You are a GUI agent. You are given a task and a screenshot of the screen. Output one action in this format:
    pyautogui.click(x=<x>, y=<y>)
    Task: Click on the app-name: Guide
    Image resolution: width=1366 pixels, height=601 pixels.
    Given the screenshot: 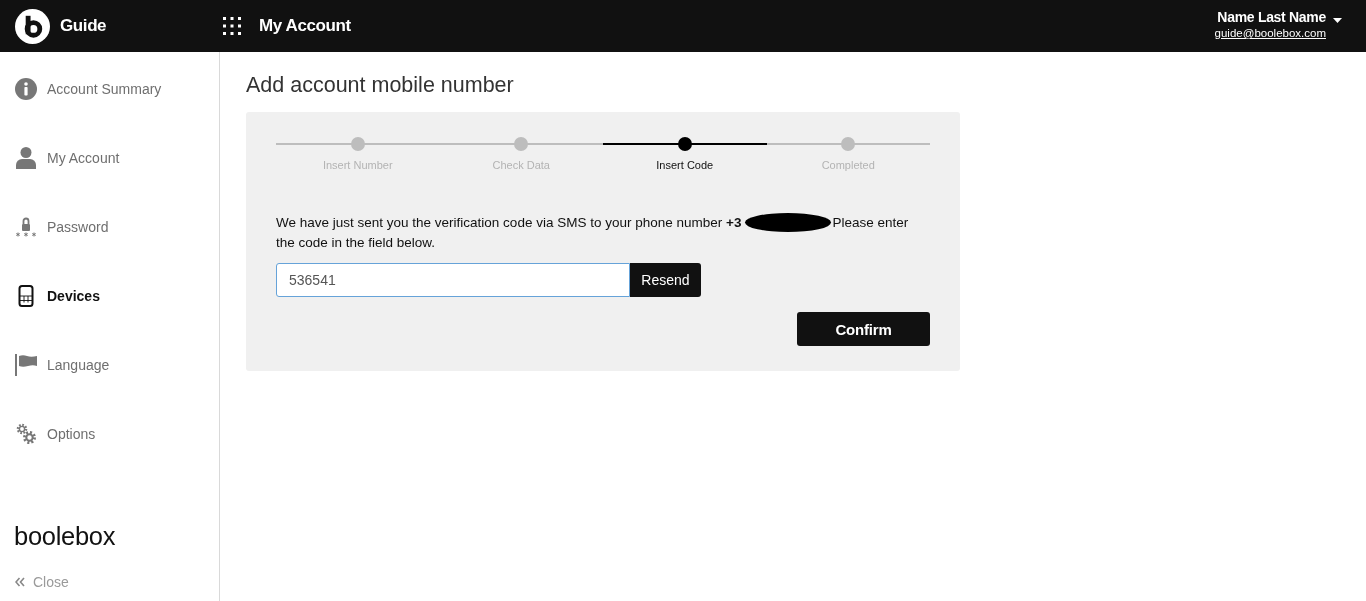 What is the action you would take?
    pyautogui.click(x=83, y=26)
    